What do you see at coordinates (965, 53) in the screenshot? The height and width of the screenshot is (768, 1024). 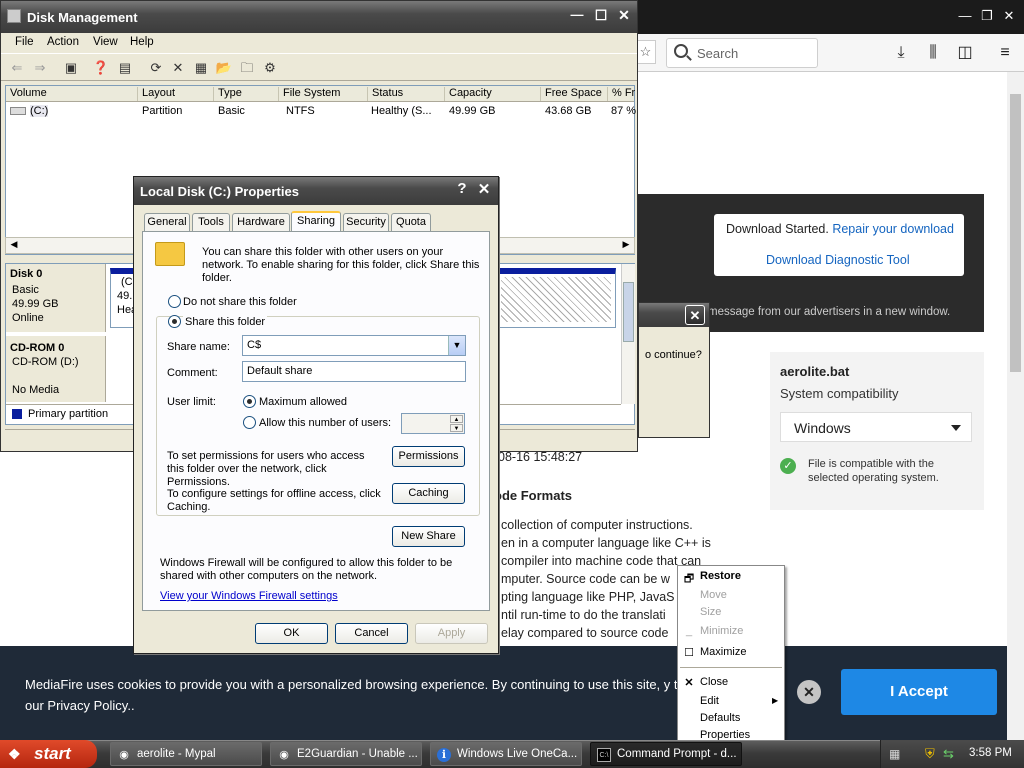 I see `sidebar-icon: ◫` at bounding box center [965, 53].